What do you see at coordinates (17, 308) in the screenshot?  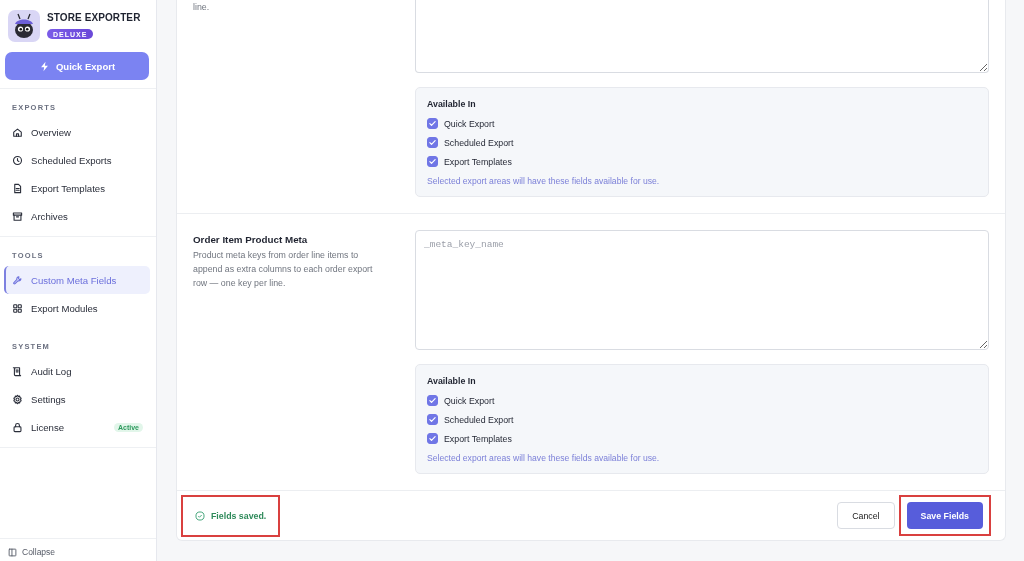 I see `grid-icon` at bounding box center [17, 308].